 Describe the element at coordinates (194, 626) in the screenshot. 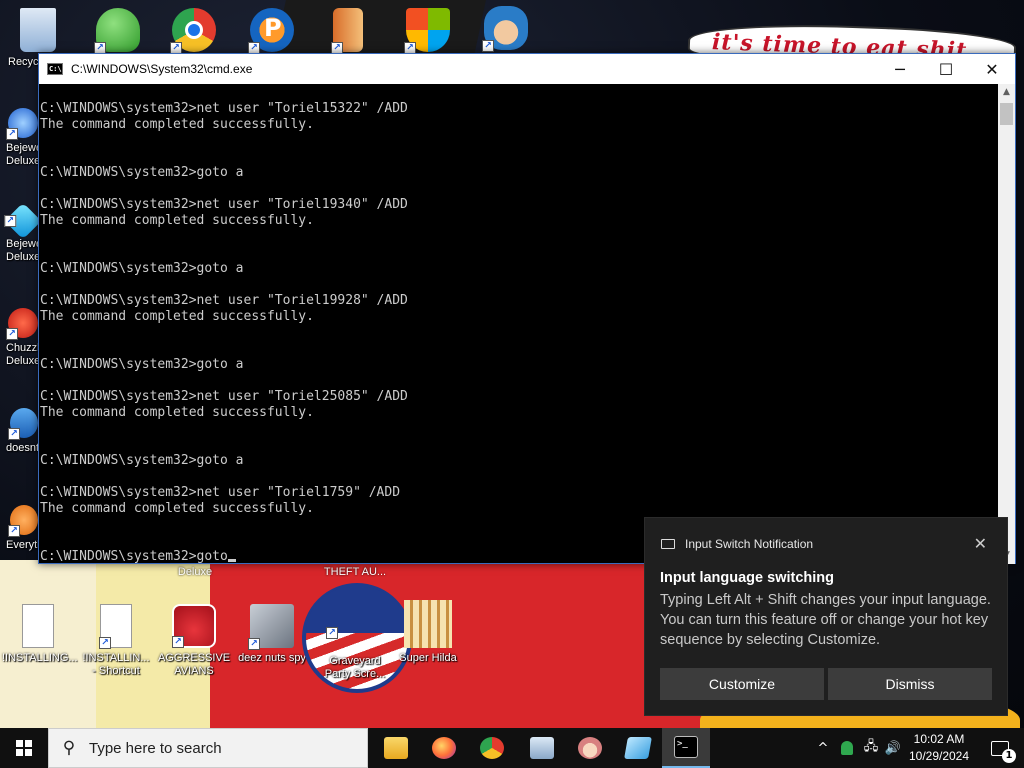

I see `angry-bird-icon: ↗` at that location.